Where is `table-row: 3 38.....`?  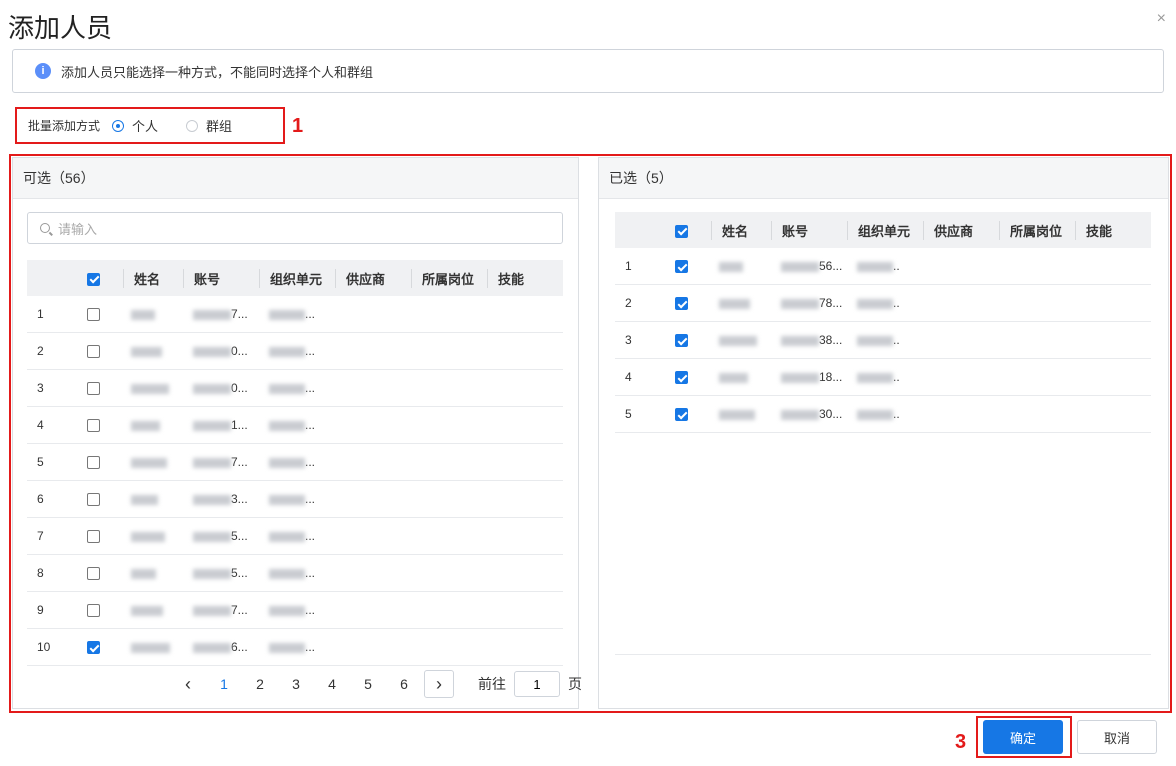 table-row: 3 38..... is located at coordinates (883, 340).